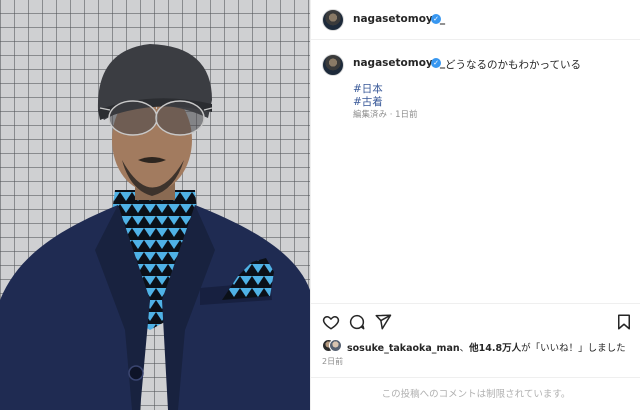  I want to click on divider, so click(475, 303).